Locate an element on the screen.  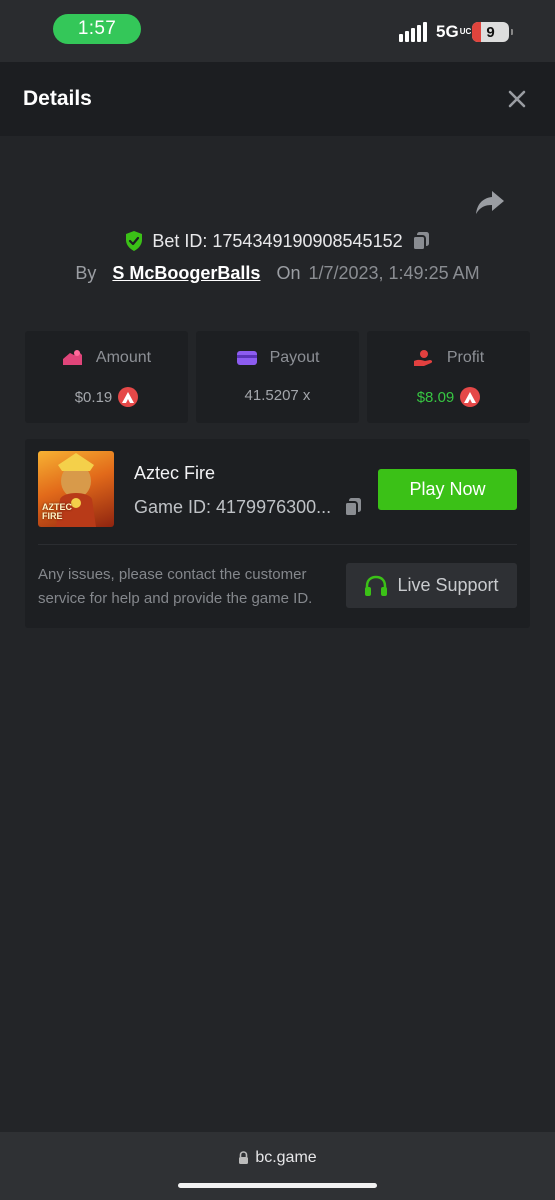
profit-value: $8.09 is located at coordinates (435, 397).